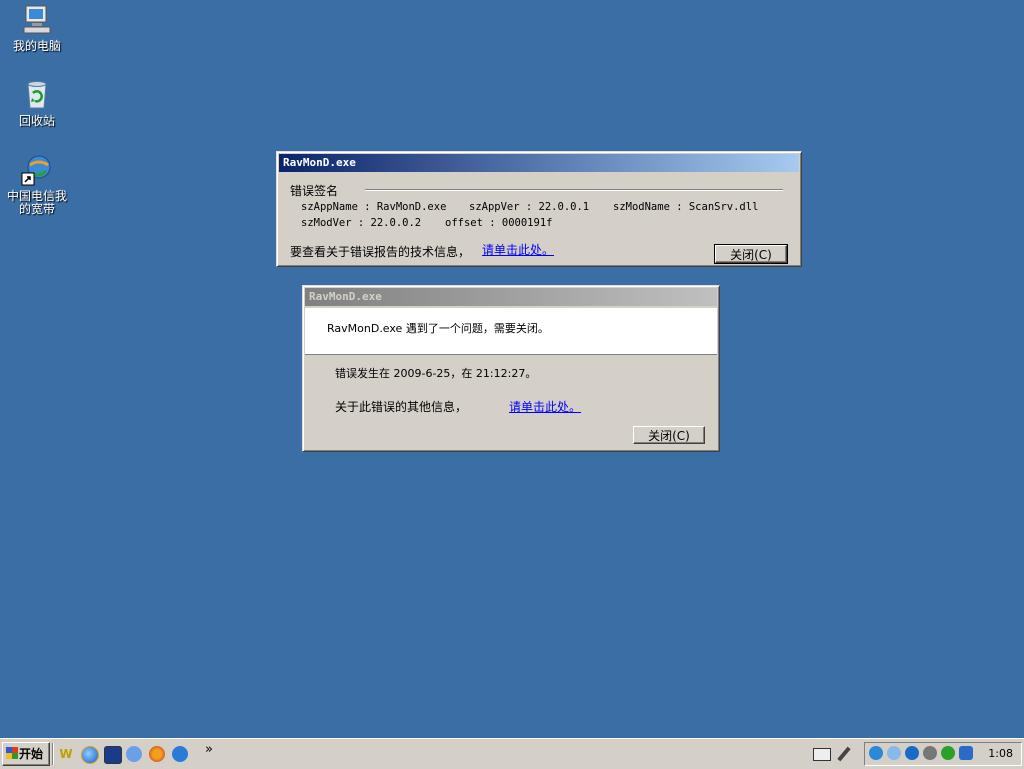 Image resolution: width=1024 pixels, height=769 pixels. I want to click on show-desktop-icon, so click(113, 755).